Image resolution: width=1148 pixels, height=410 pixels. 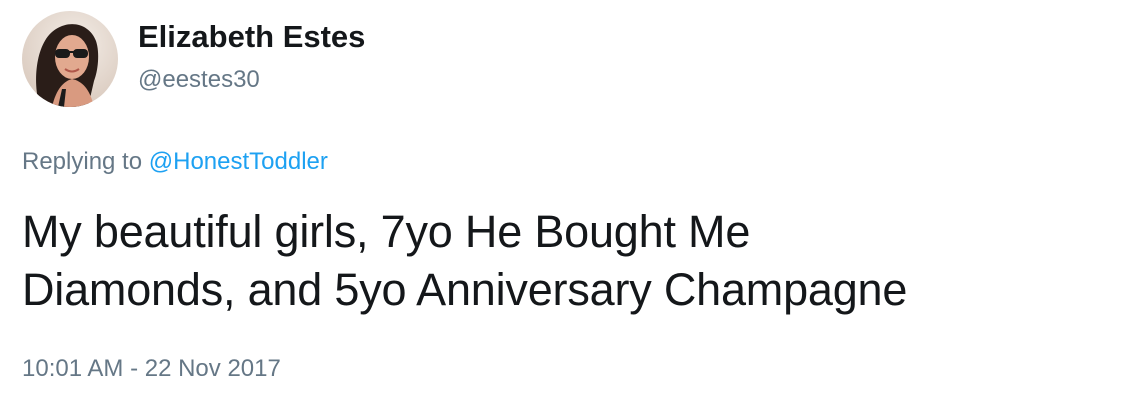 I want to click on author-display-name: Elizabeth Estes, so click(x=251, y=37).